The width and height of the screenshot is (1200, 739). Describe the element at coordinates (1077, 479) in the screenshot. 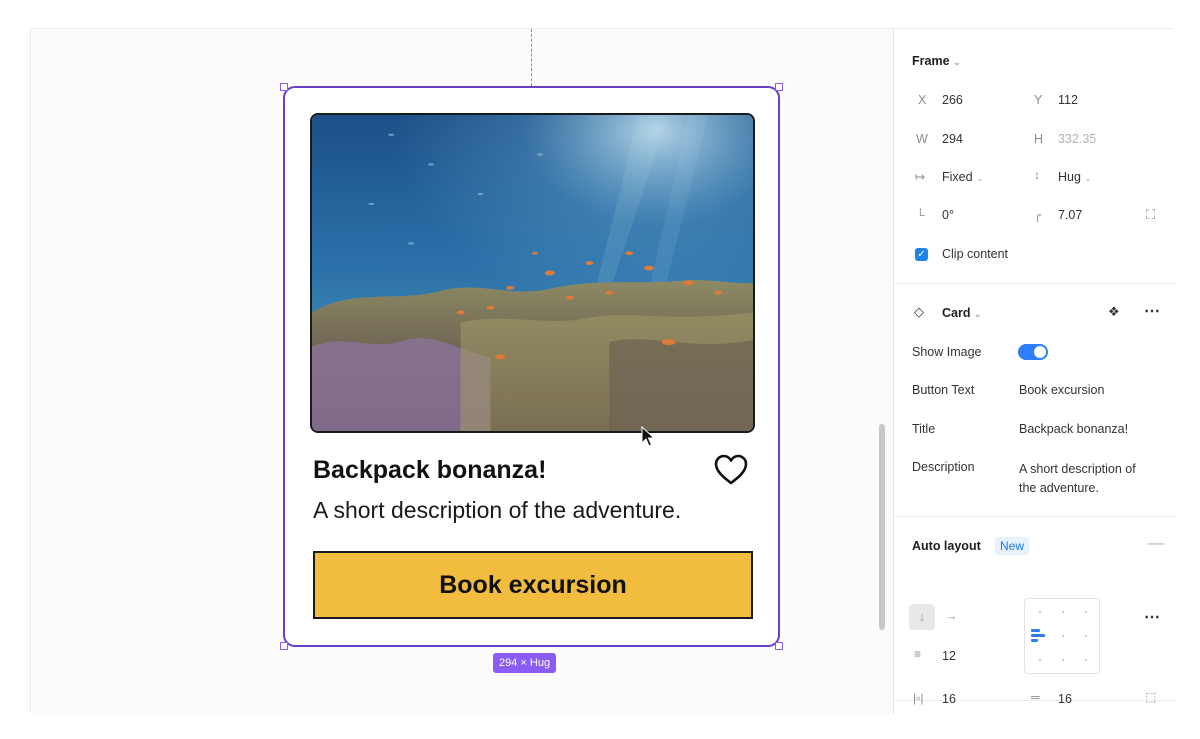

I see `description-input: A short description of the adventure.` at that location.